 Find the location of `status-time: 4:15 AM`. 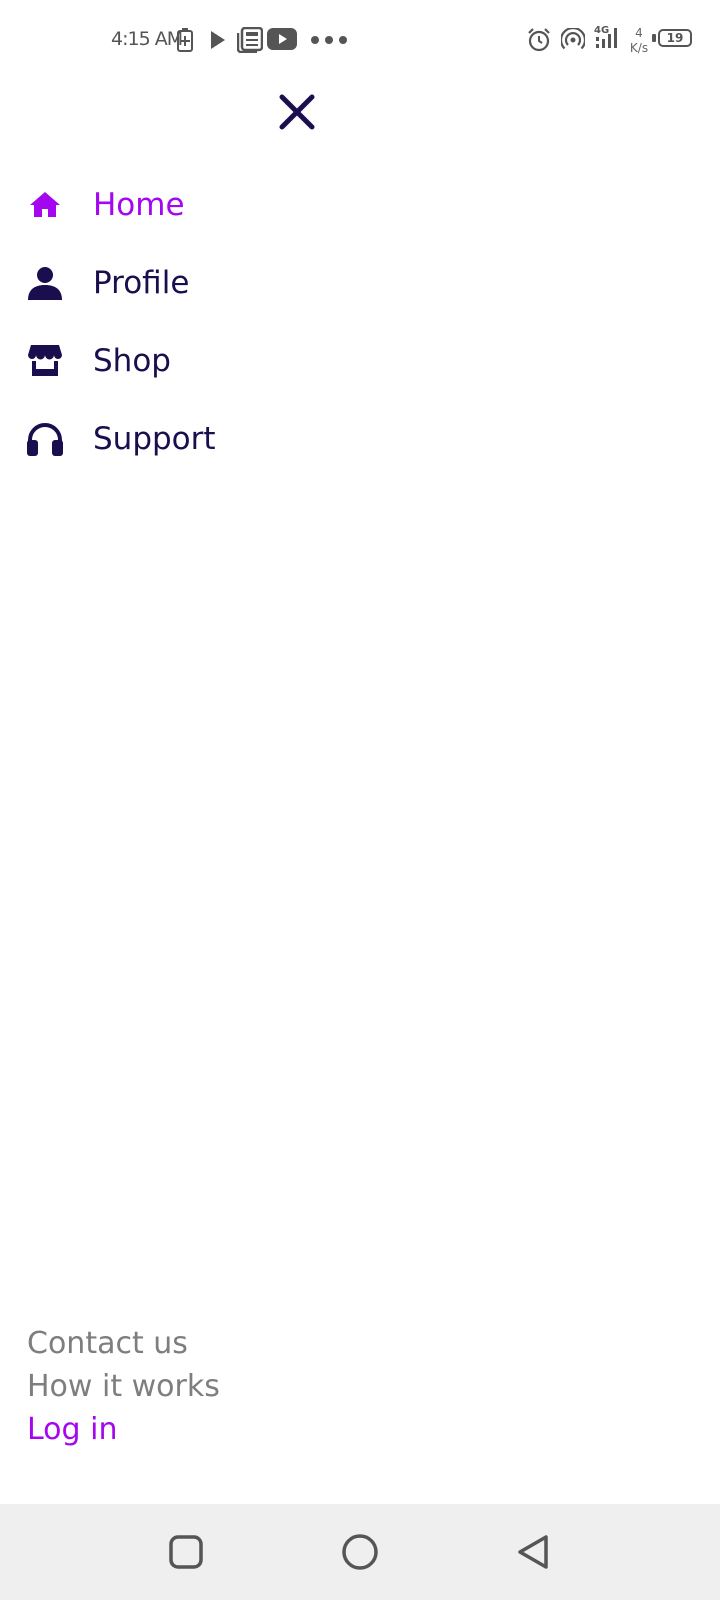

status-time: 4:15 AM is located at coordinates (147, 39).